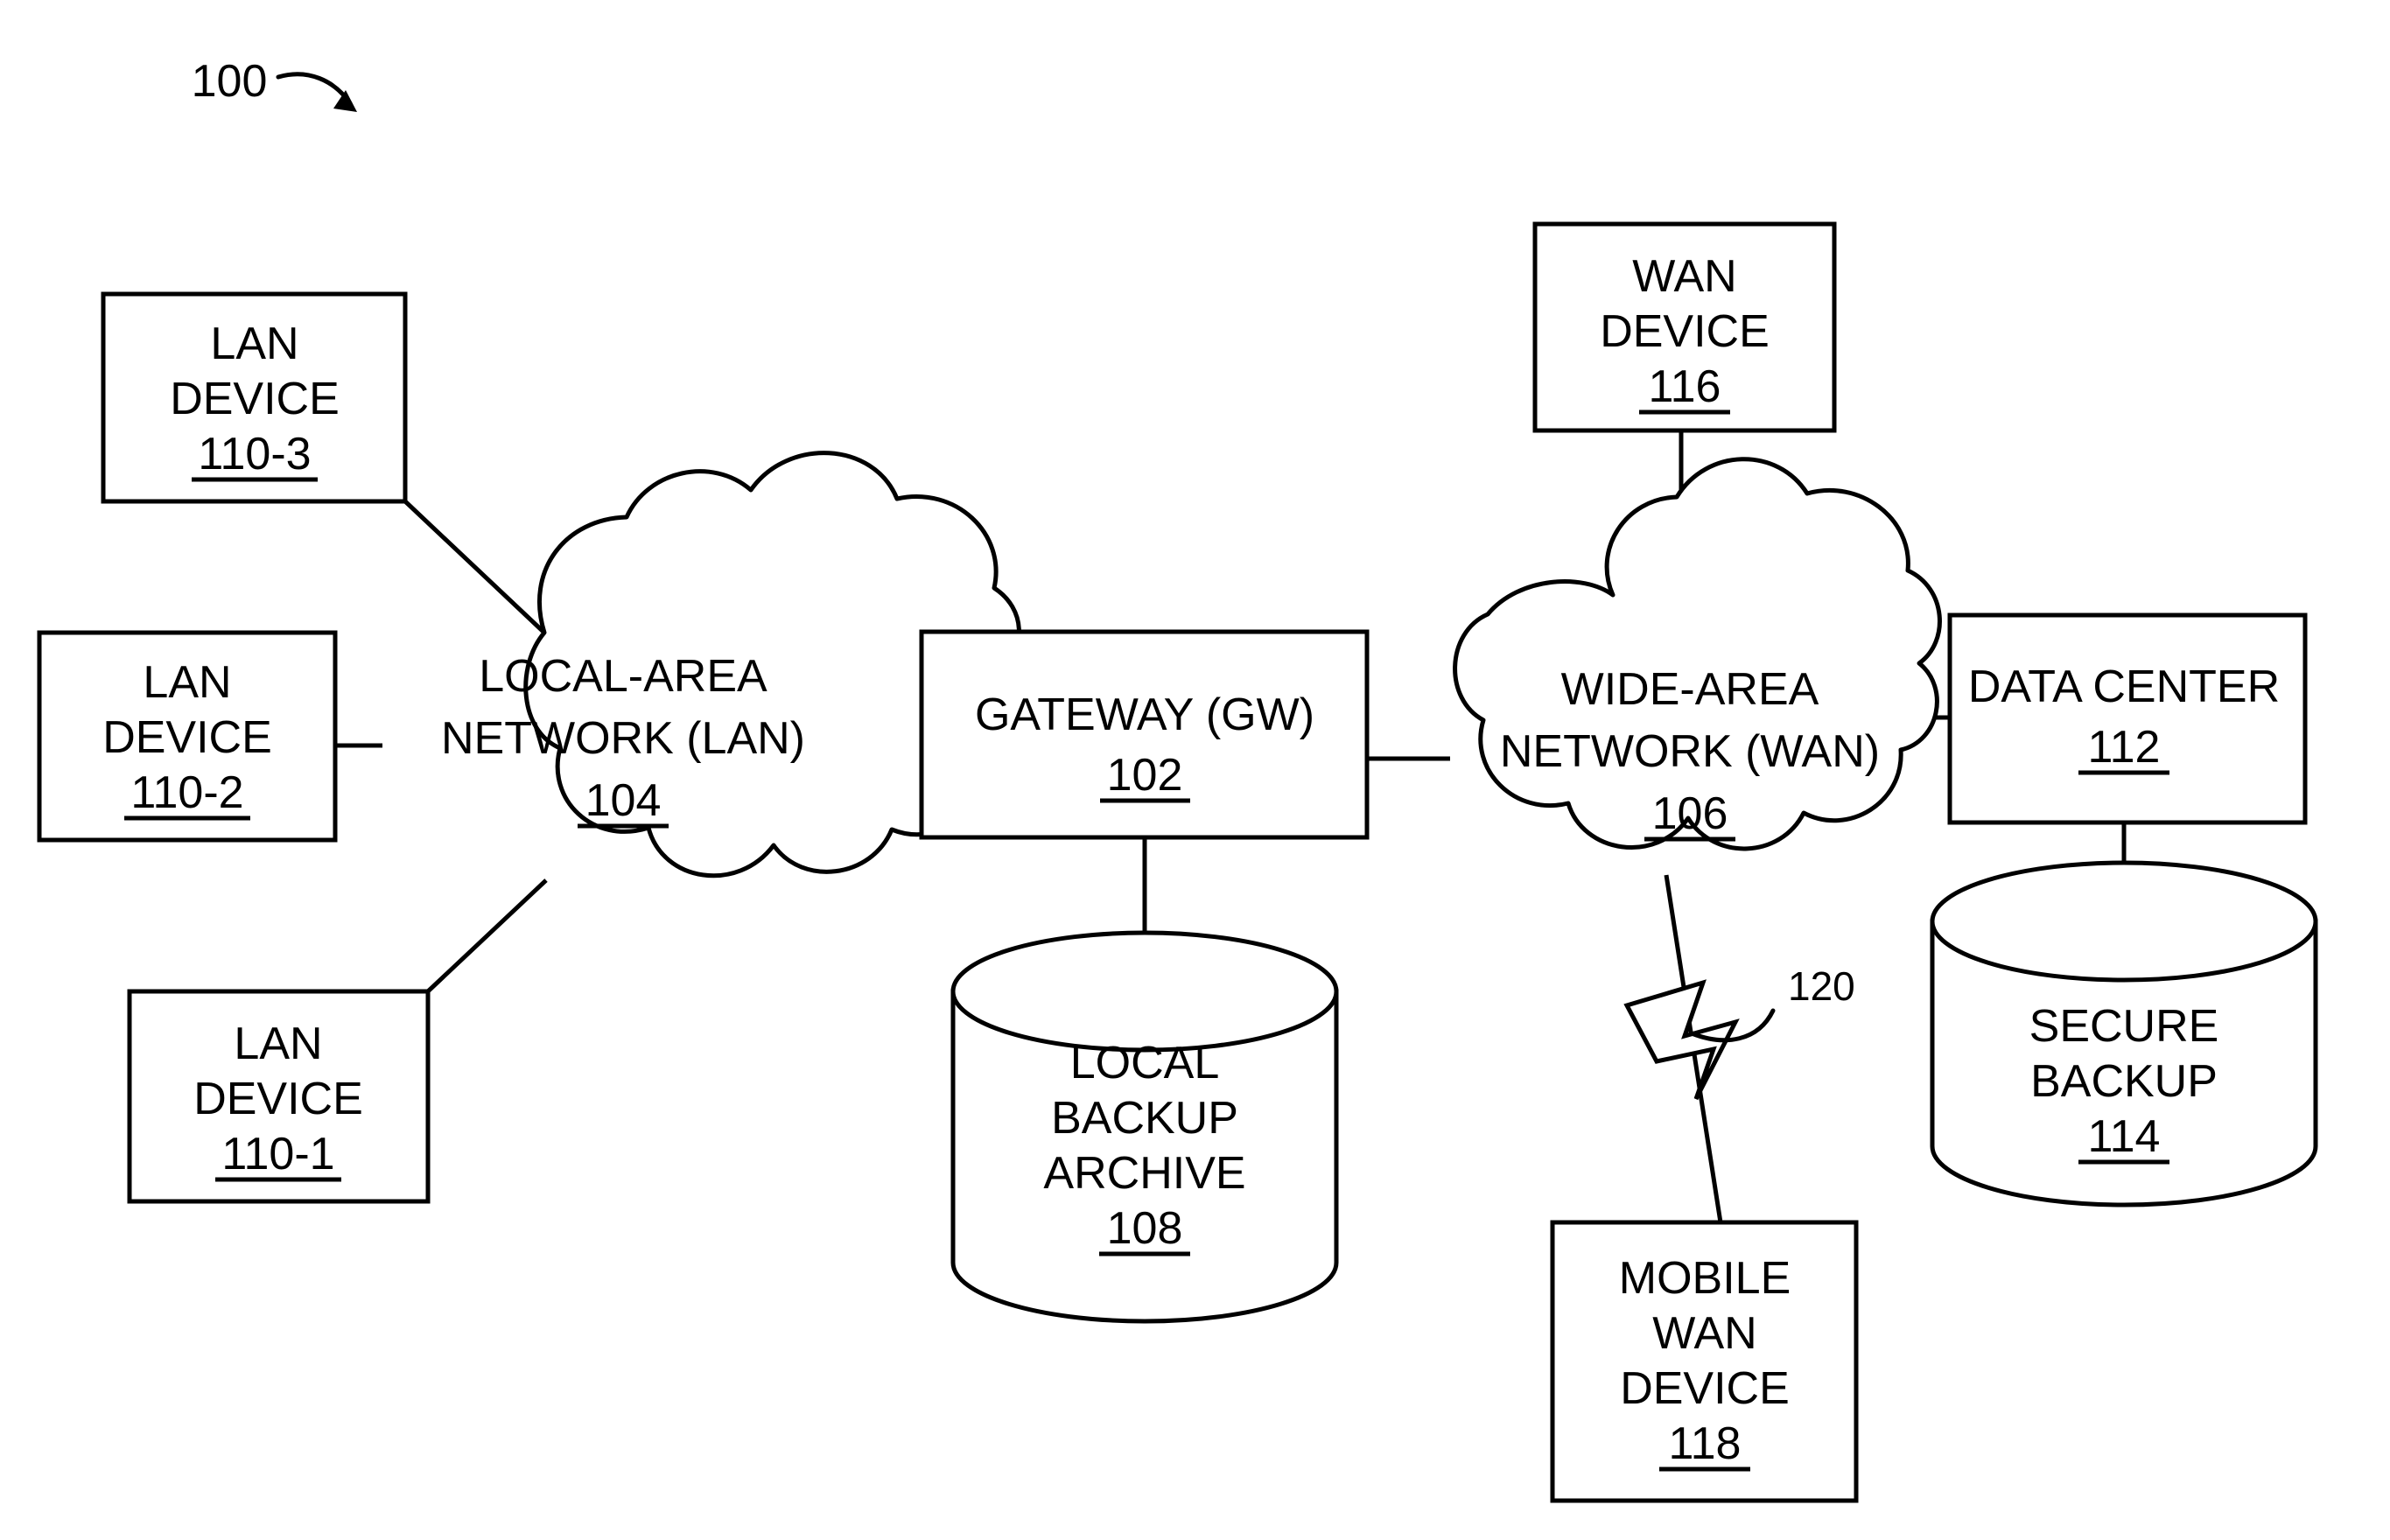  What do you see at coordinates (2124, 1081) in the screenshot?
I see `secure-backup-line-2: BACKUP` at bounding box center [2124, 1081].